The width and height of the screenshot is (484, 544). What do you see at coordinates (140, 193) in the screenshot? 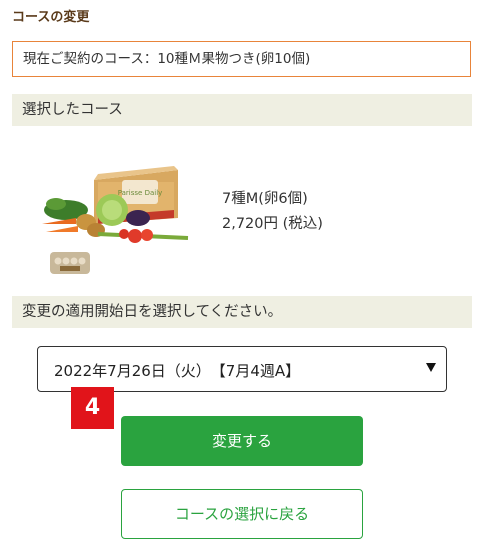
I see `svg-text: Parisse Daily` at bounding box center [140, 193].